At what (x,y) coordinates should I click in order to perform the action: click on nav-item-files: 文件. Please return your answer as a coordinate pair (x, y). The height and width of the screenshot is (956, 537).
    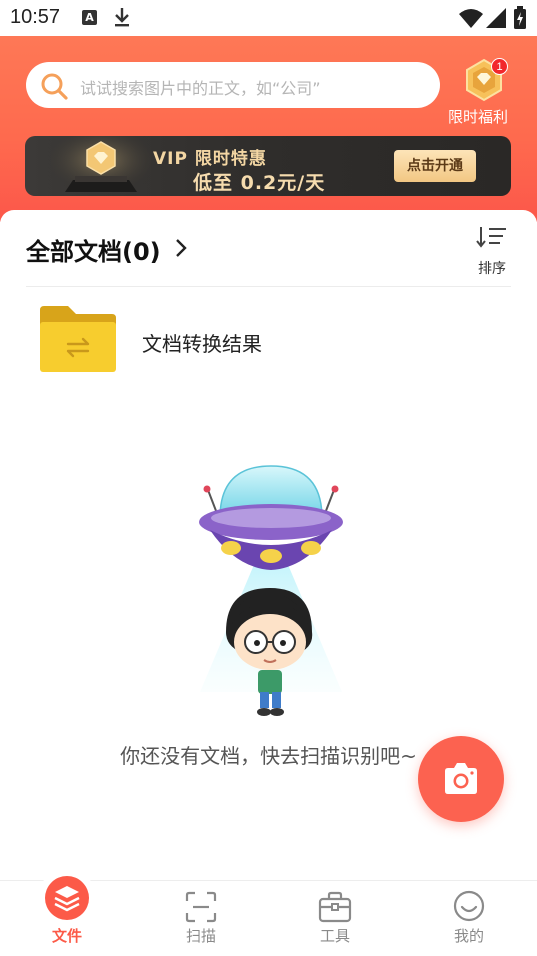
    Looking at the image, I should click on (67, 911).